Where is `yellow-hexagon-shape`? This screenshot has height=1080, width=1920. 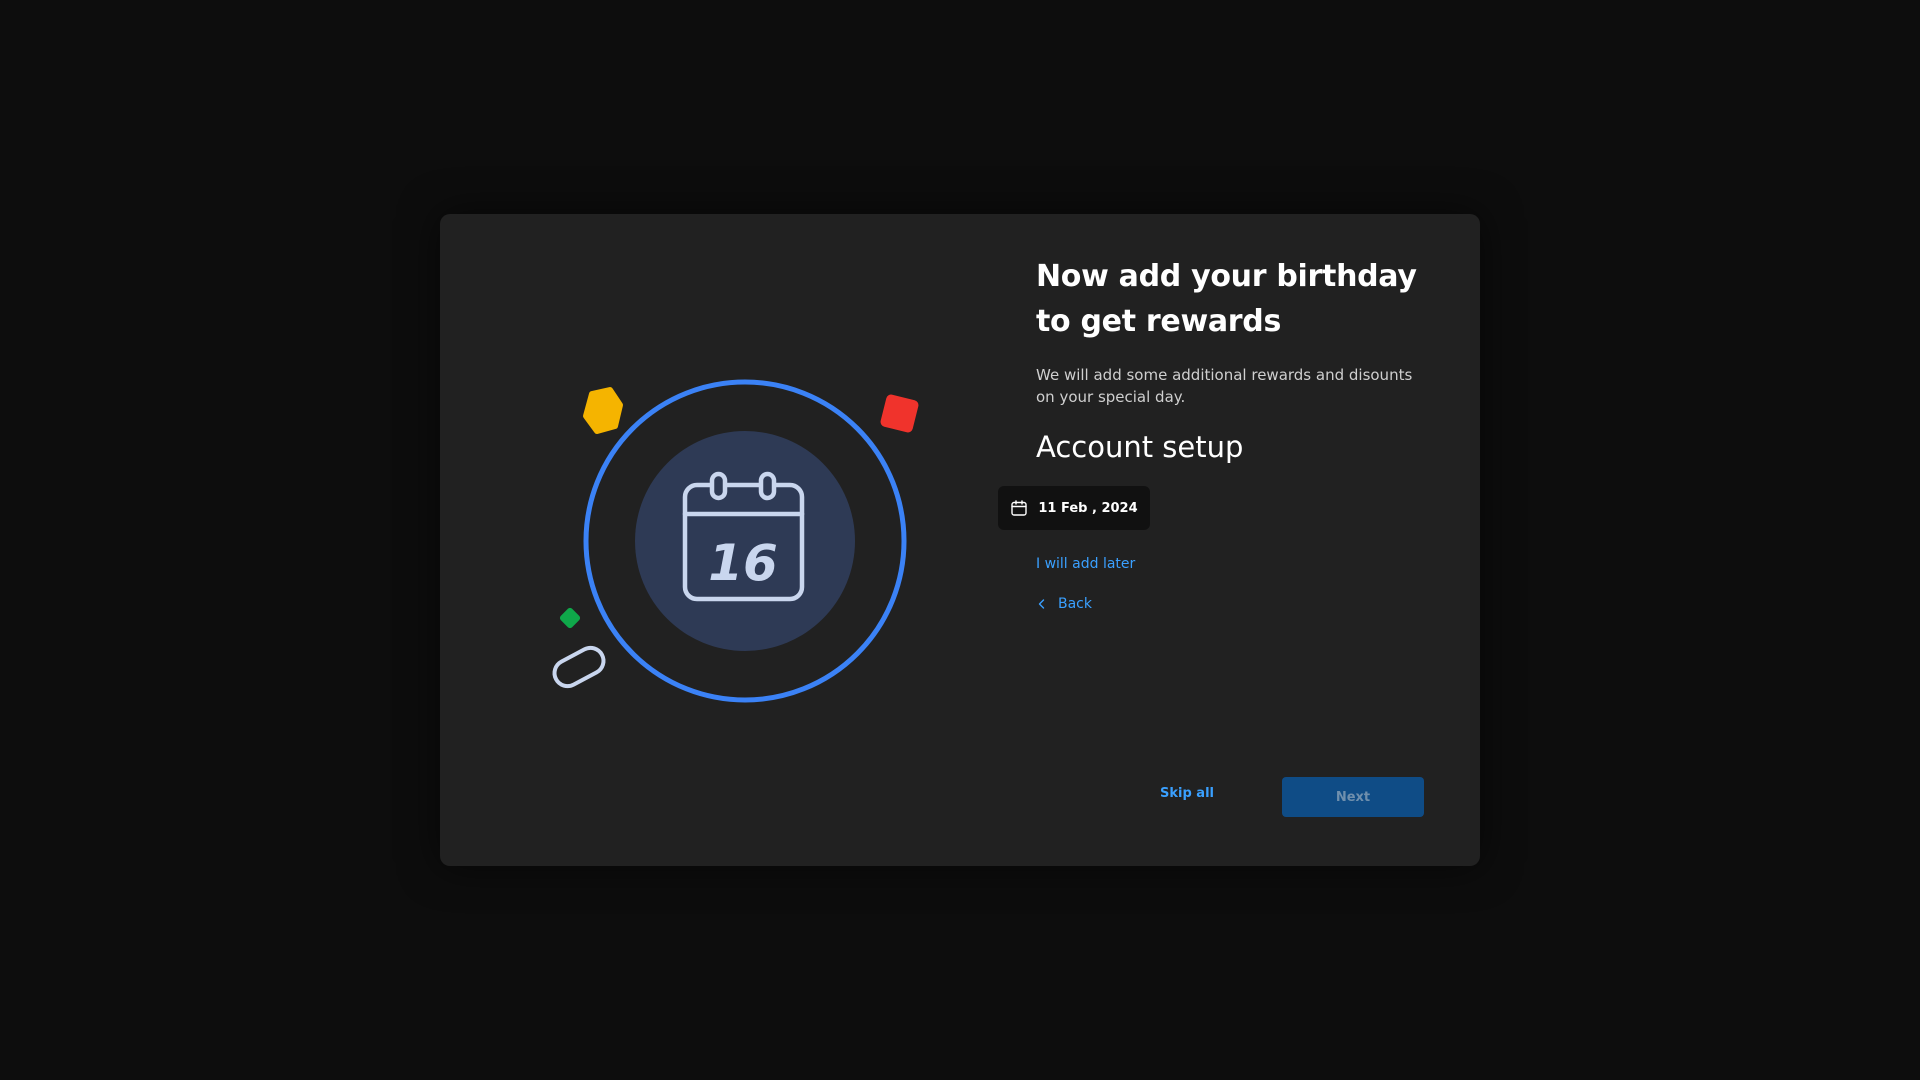
yellow-hexagon-shape is located at coordinates (603, 410).